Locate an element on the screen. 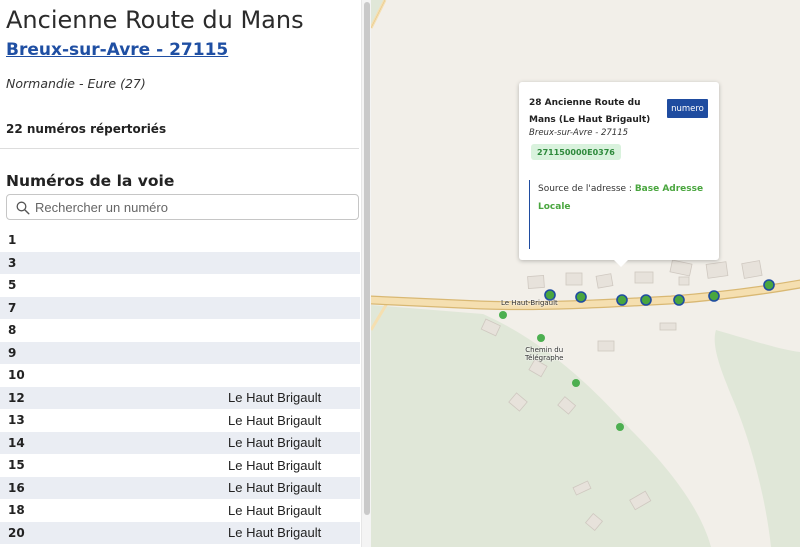  road-label: Le Haut-Brigault is located at coordinates (529, 303).